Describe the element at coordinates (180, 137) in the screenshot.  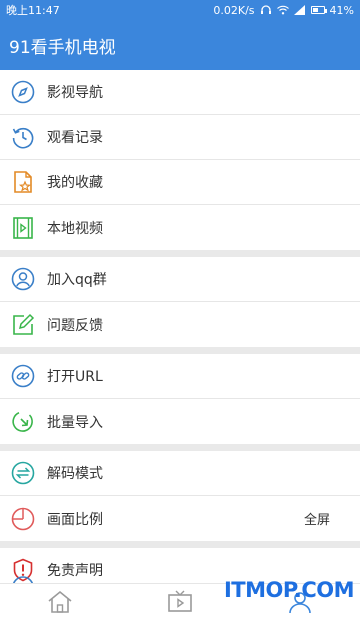
I see `menu-item-history: 观看记录` at that location.